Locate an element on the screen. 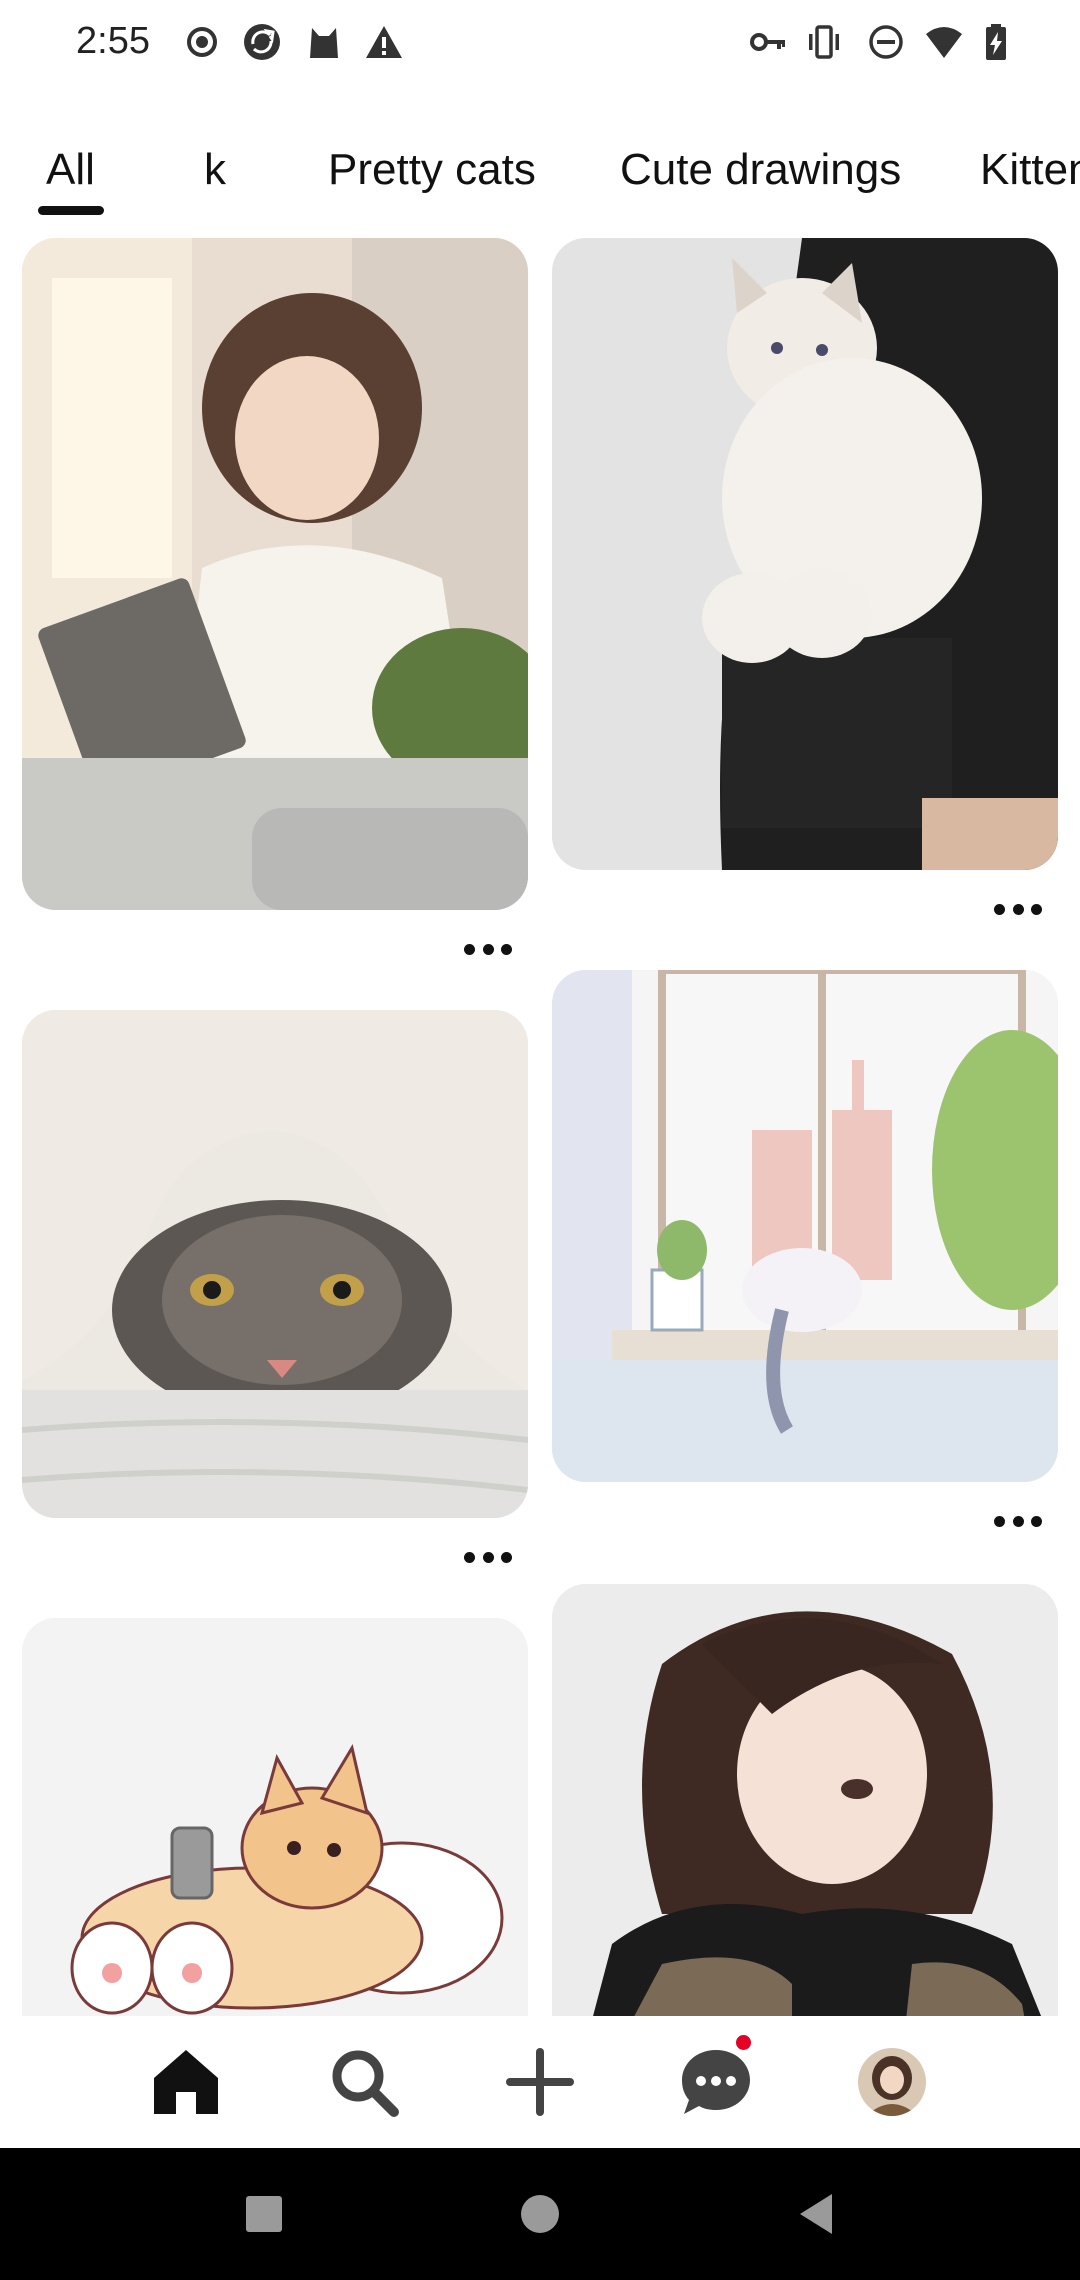 The height and width of the screenshot is (2280, 1080). create-icon is located at coordinates (540, 2082).